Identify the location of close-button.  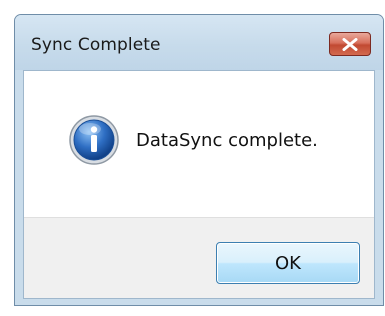
(350, 44).